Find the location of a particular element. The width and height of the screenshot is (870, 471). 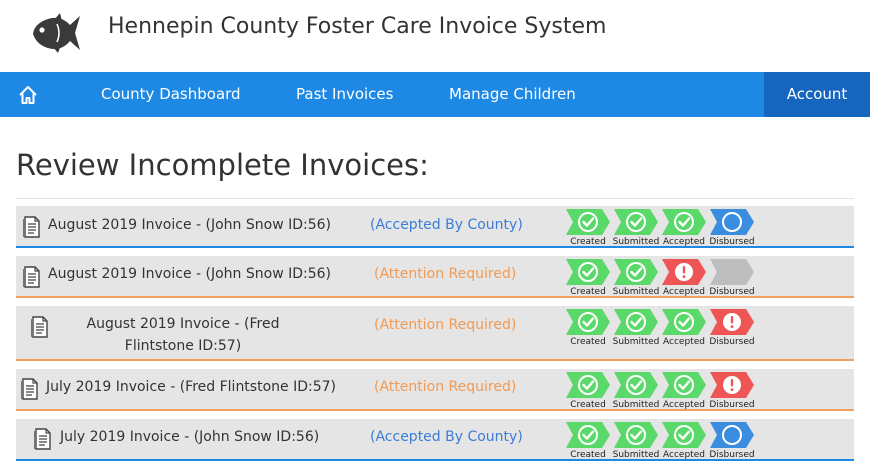

invoice-label: July 2019 Invoice - (John Snow ID:56) is located at coordinates (190, 437).